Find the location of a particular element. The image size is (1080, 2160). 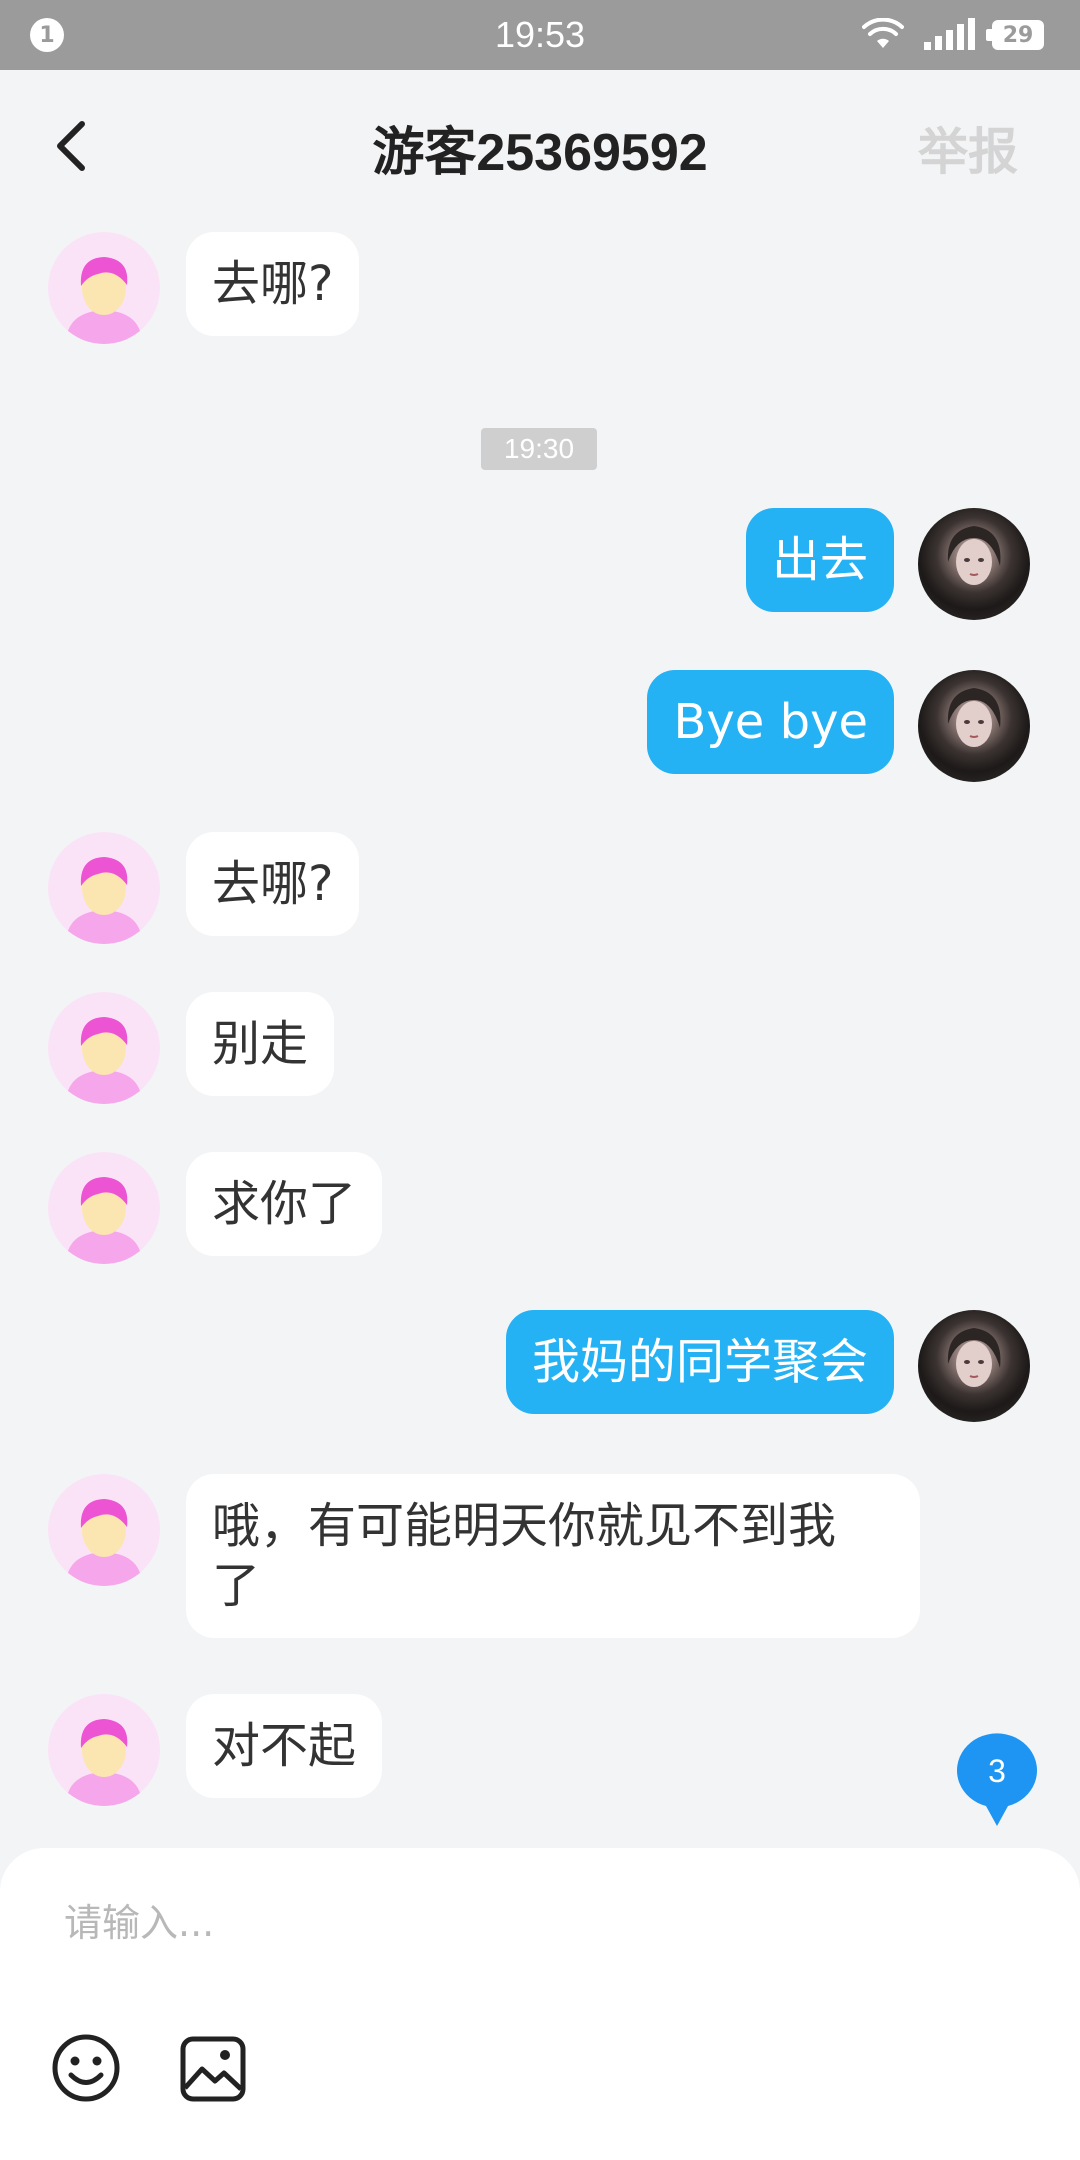

message-bubble-outgoing: 我妈的同学聚会 is located at coordinates (699, 1362).